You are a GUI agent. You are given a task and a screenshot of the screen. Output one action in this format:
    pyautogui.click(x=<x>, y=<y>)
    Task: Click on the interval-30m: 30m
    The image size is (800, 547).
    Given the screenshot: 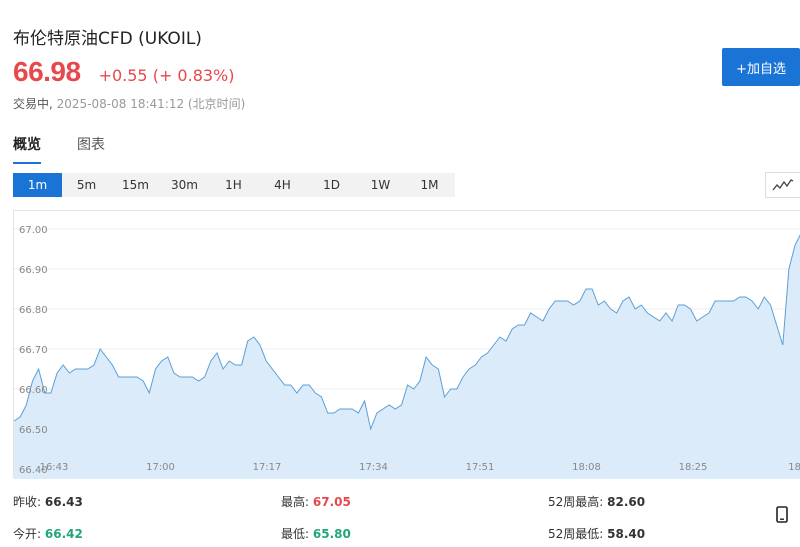 What is the action you would take?
    pyautogui.click(x=184, y=185)
    